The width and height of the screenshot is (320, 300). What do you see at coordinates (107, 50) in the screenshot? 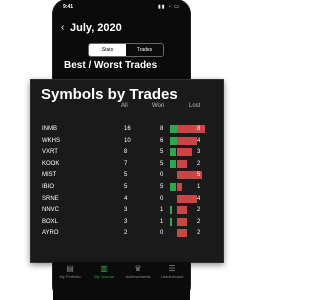
I see `tab-stats: Stats` at bounding box center [107, 50].